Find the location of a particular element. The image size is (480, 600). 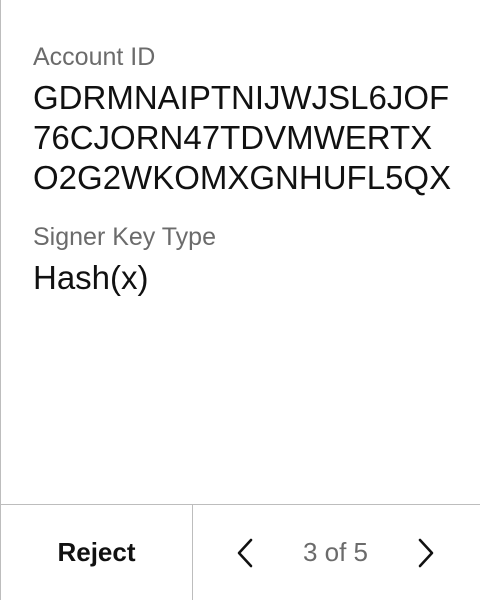

reject-cell: Reject is located at coordinates (97, 552).